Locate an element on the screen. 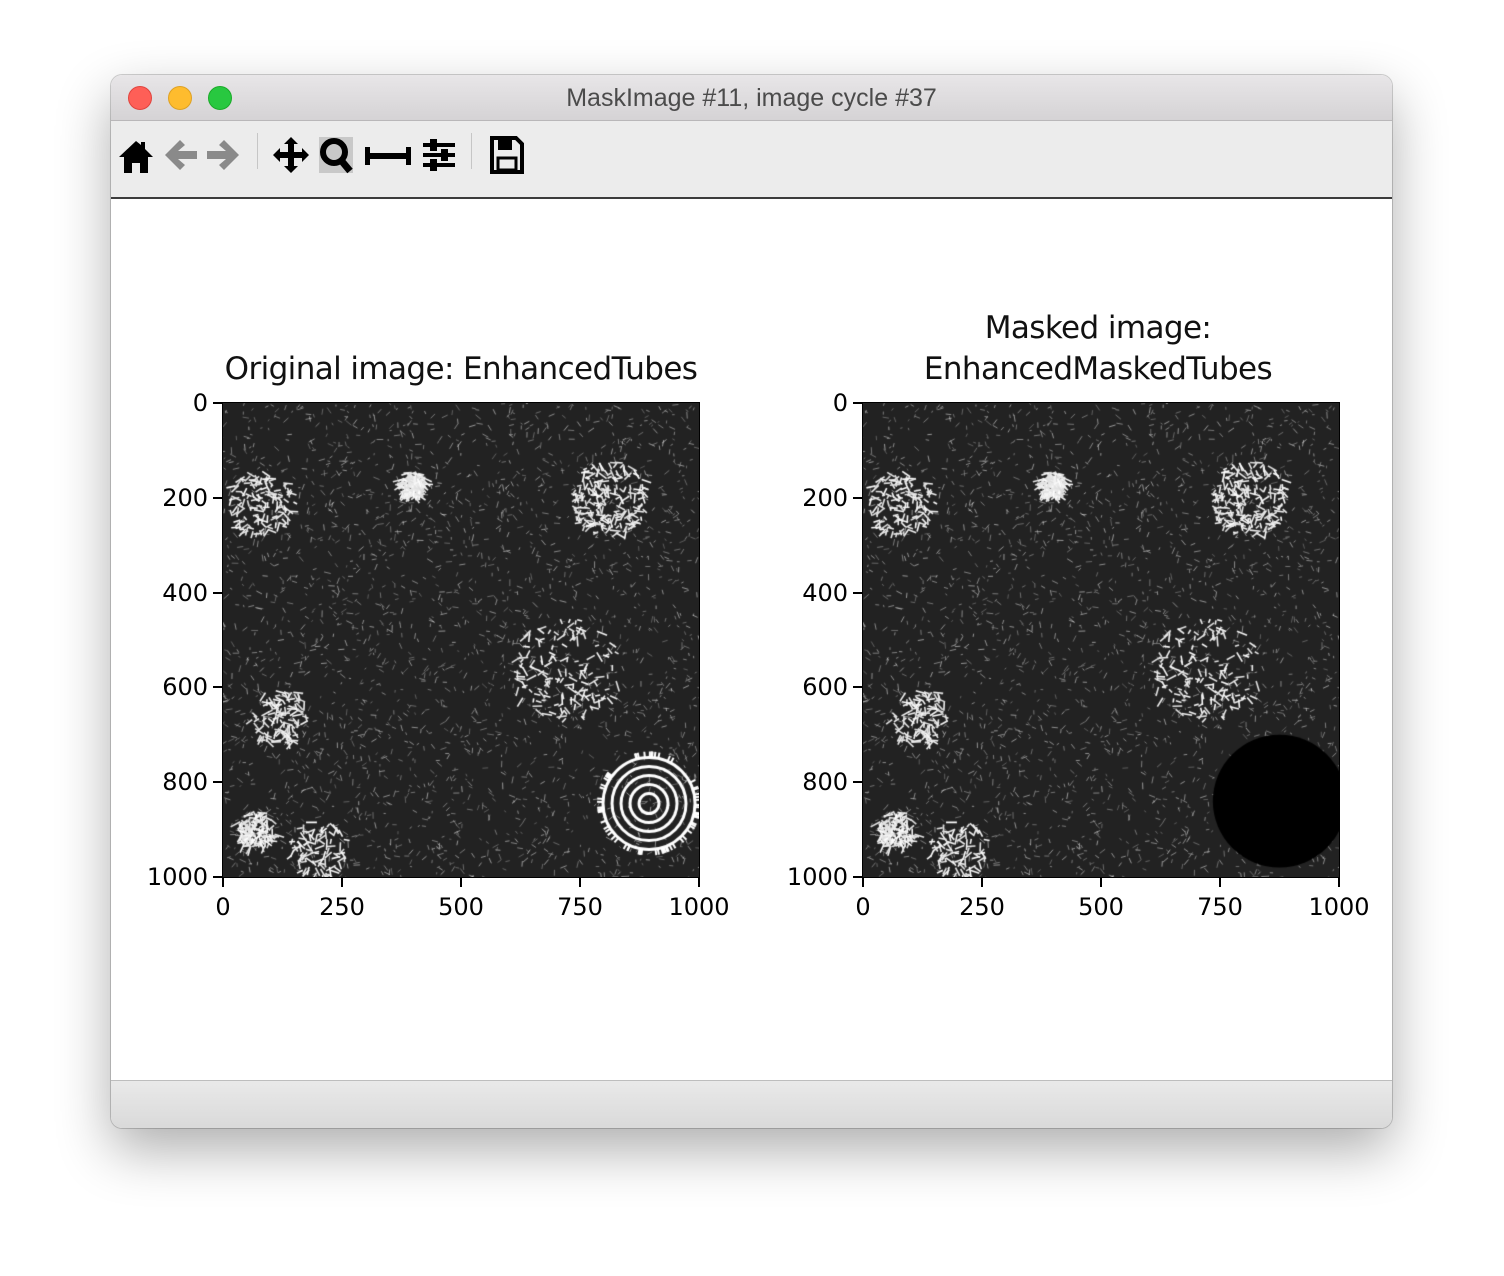 This screenshot has width=1504, height=1276. configure-button is located at coordinates (439, 155).